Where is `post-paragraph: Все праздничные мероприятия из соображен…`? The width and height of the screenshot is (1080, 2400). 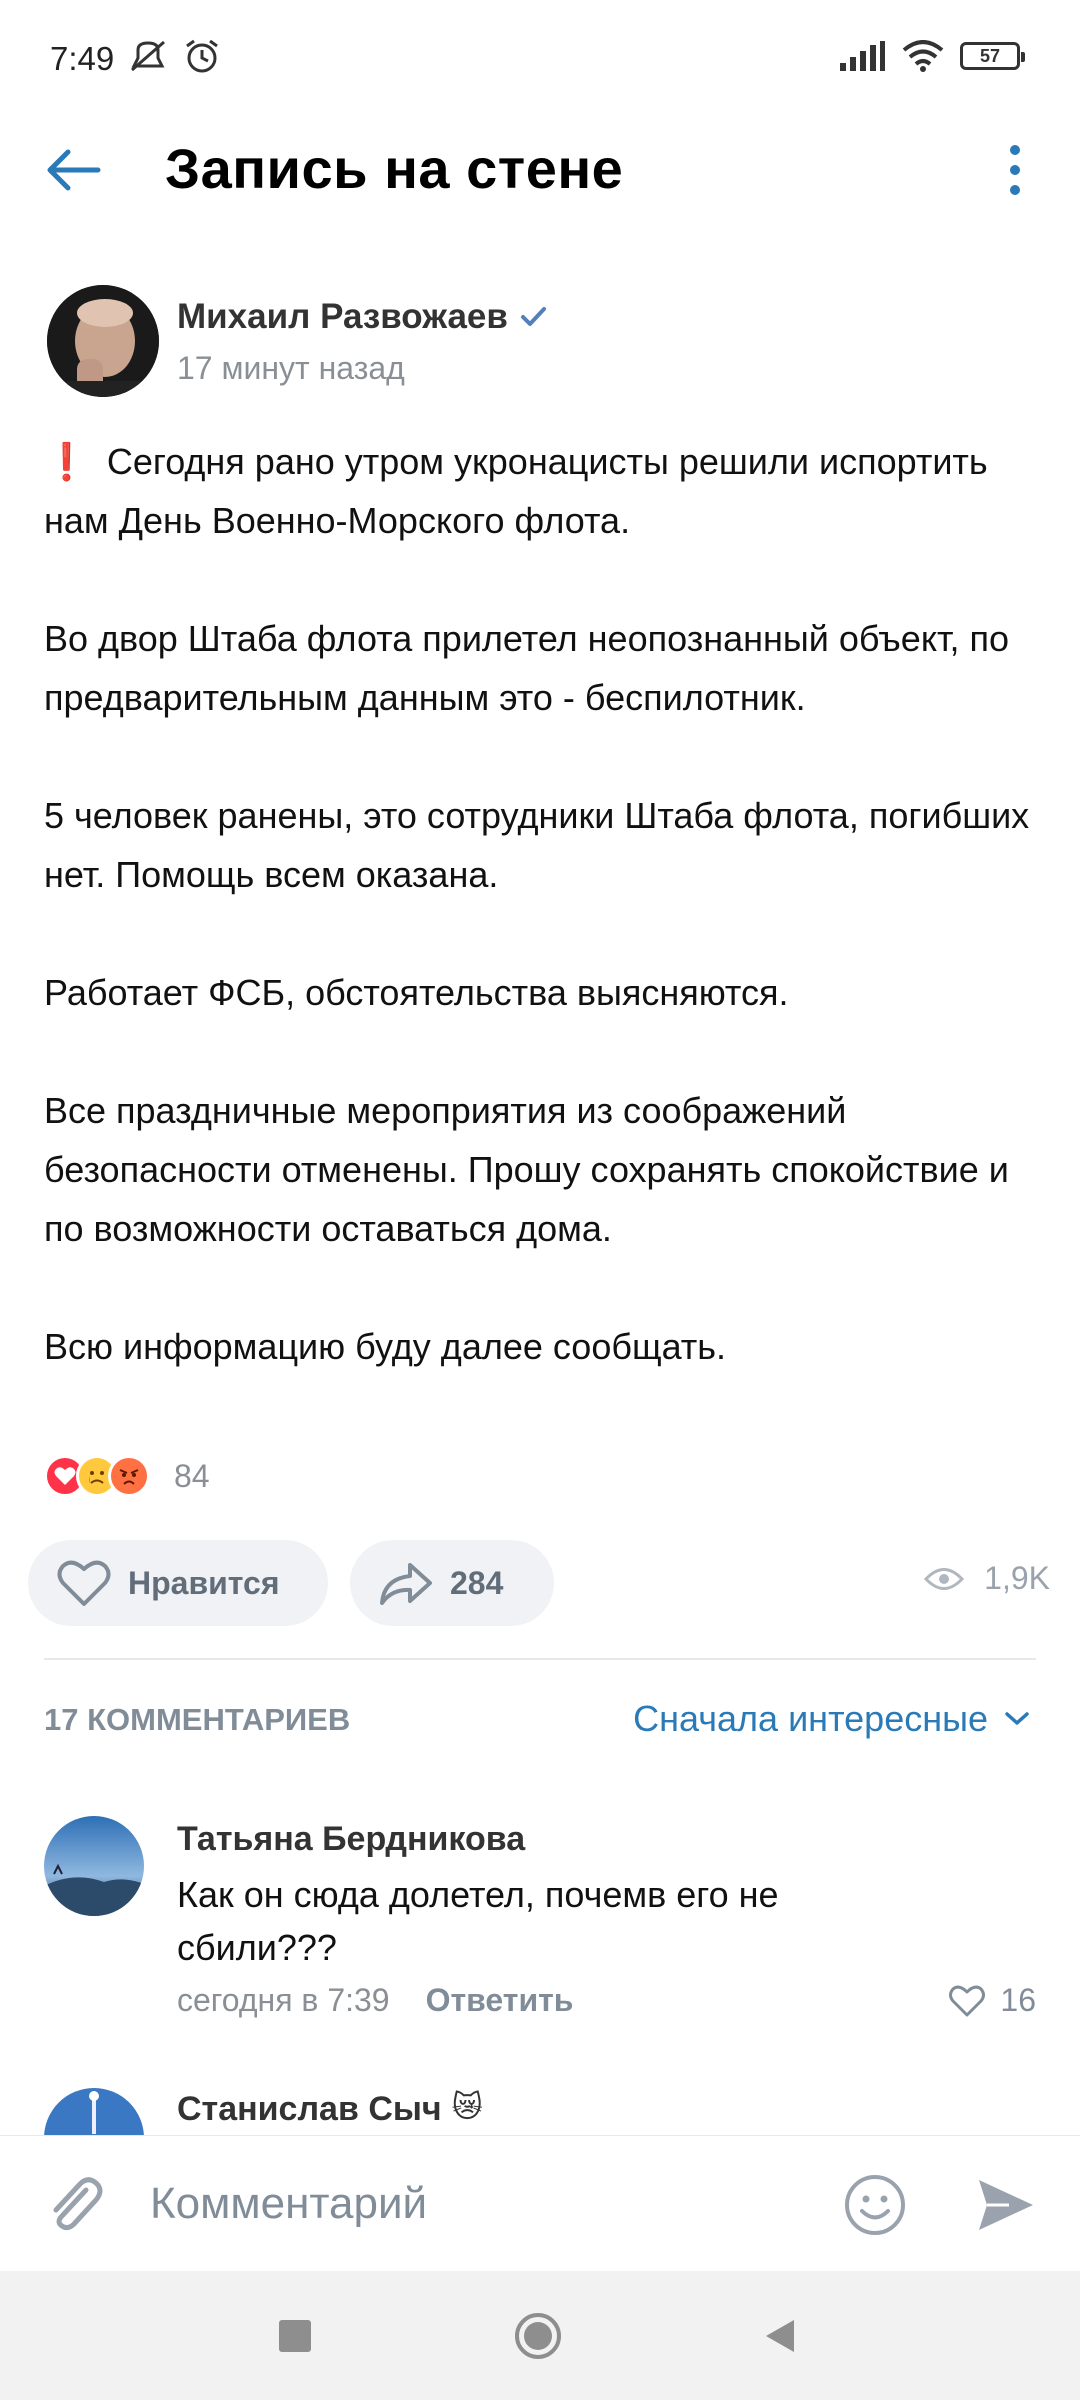 post-paragraph: Все праздничные мероприятия из соображен… is located at coordinates (526, 1169).